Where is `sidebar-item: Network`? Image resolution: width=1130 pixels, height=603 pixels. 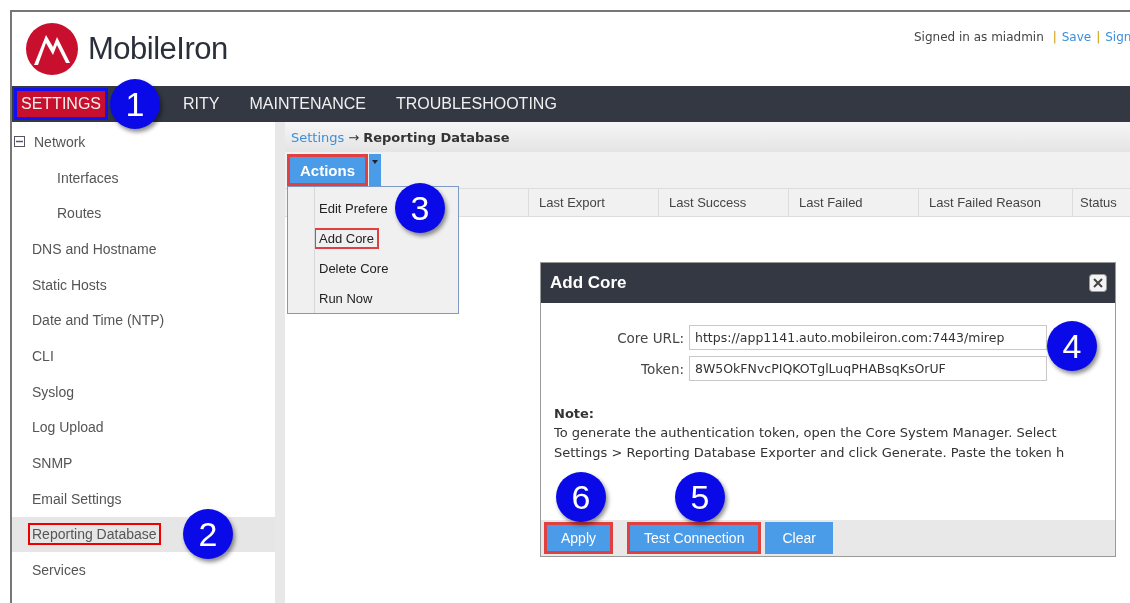 sidebar-item: Network is located at coordinates (60, 141).